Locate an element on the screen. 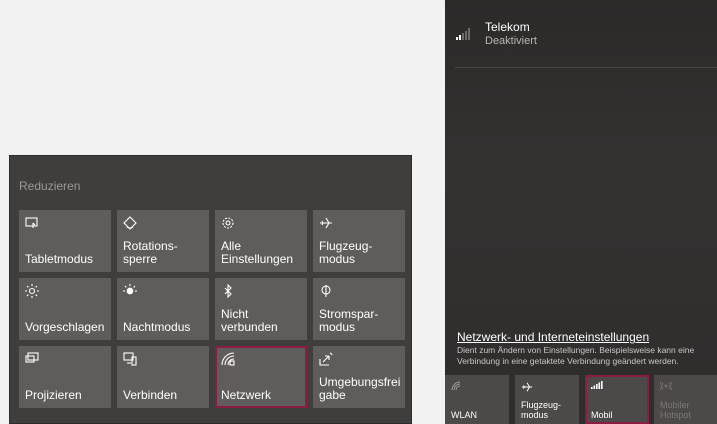 The image size is (717, 424). tile-label: Alle Einstellungen is located at coordinates (257, 252).